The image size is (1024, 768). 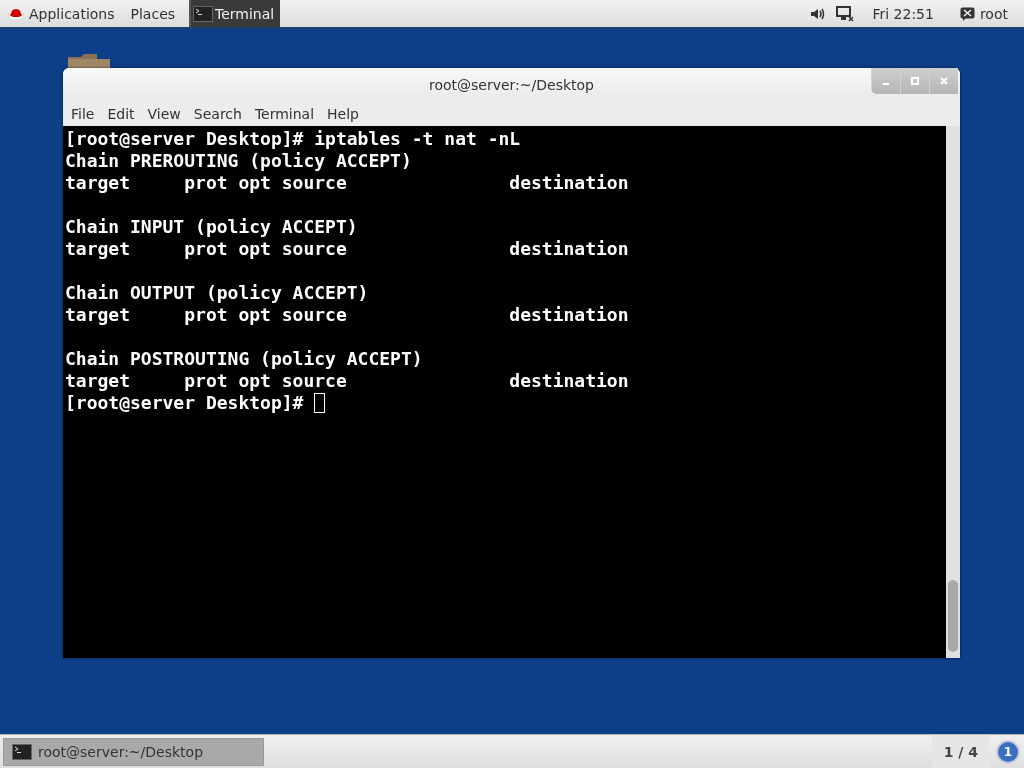 I want to click on chain-header: Chain POSTROUTING (policy ACCEPT), so click(x=244, y=359).